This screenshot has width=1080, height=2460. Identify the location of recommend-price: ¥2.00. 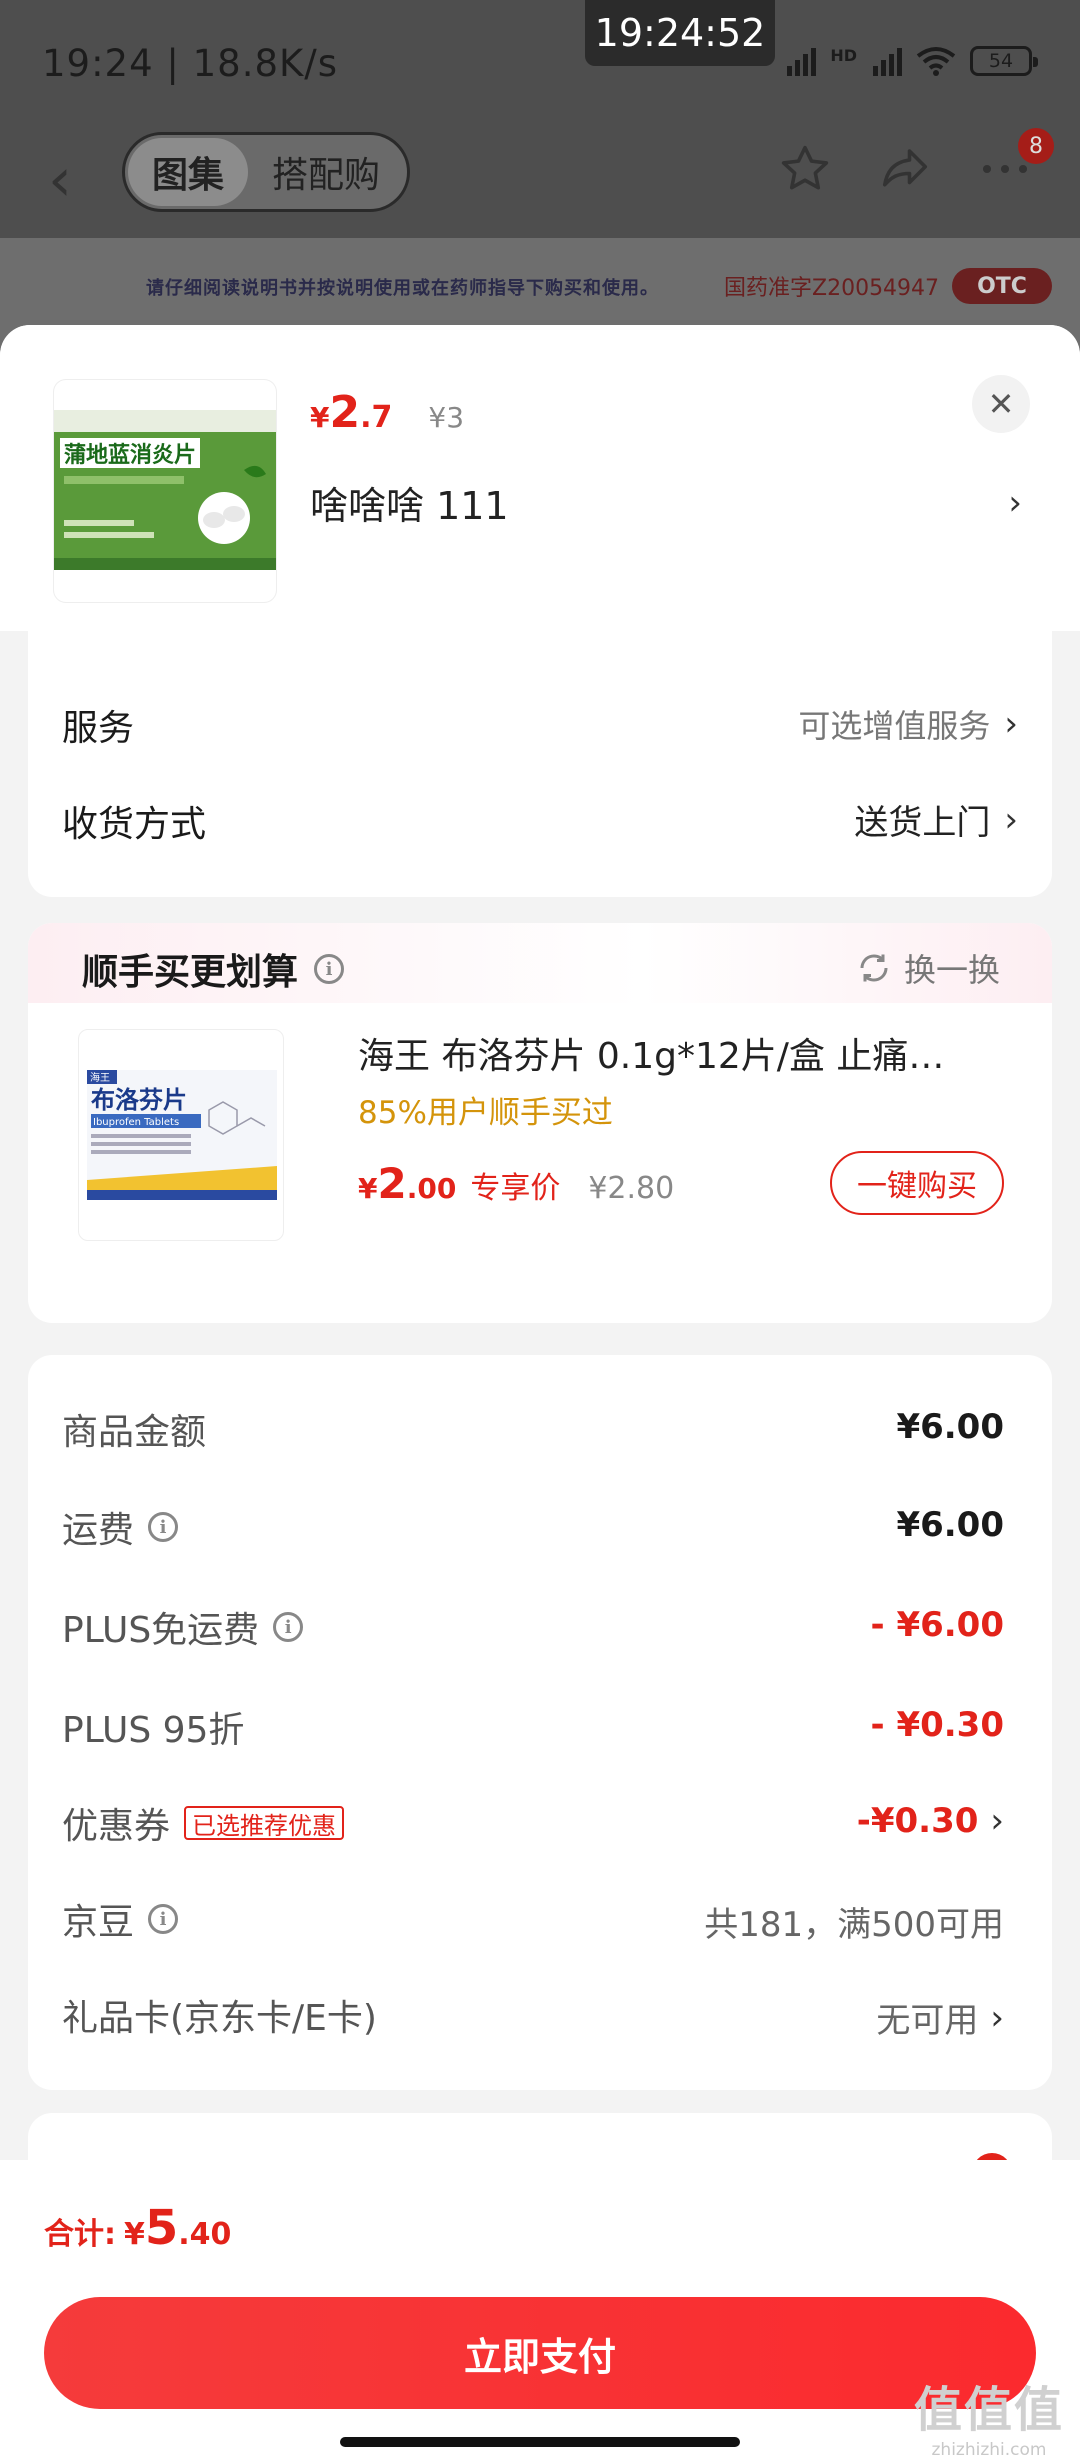
(407, 1183).